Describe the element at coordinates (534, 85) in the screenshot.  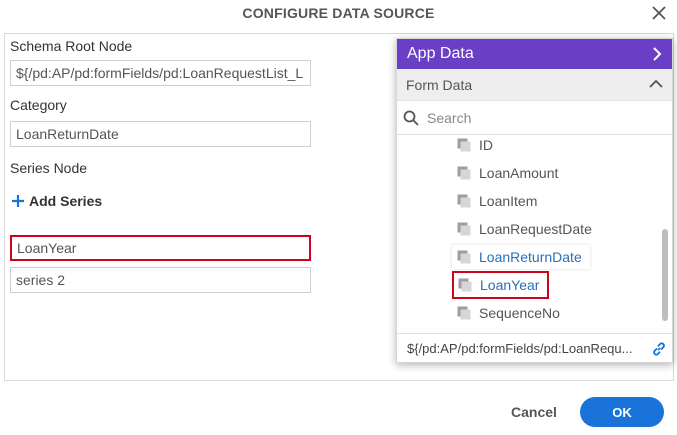
I see `form-data-section: Form Data` at that location.